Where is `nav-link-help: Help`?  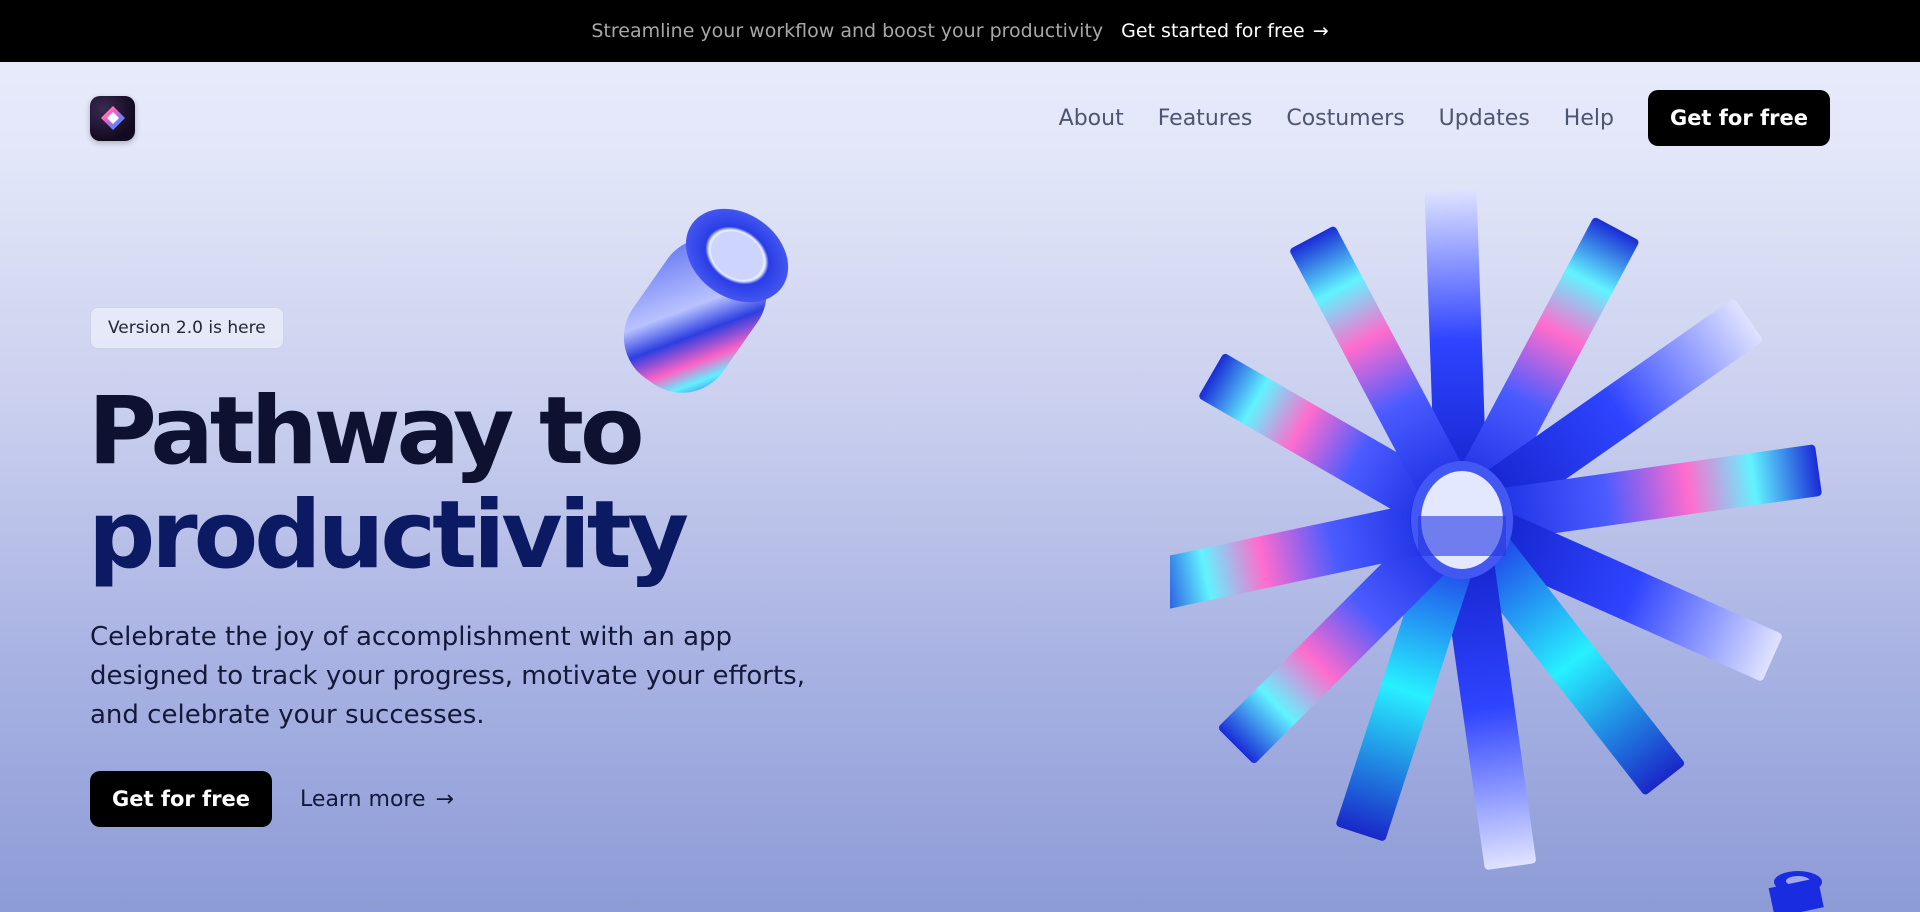 nav-link-help: Help is located at coordinates (1589, 118).